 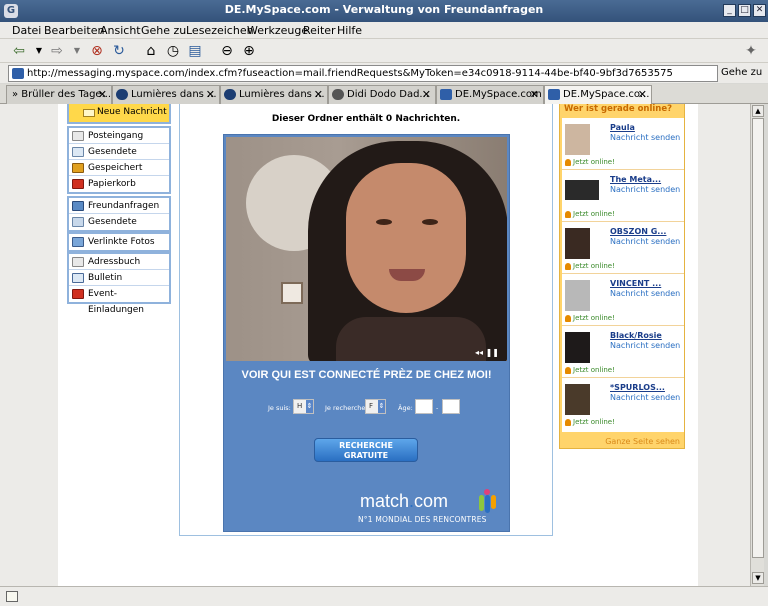 I want to click on folder-status-text: Dieser Ordner enthält 0 Nachrichten., so click(x=366, y=119).